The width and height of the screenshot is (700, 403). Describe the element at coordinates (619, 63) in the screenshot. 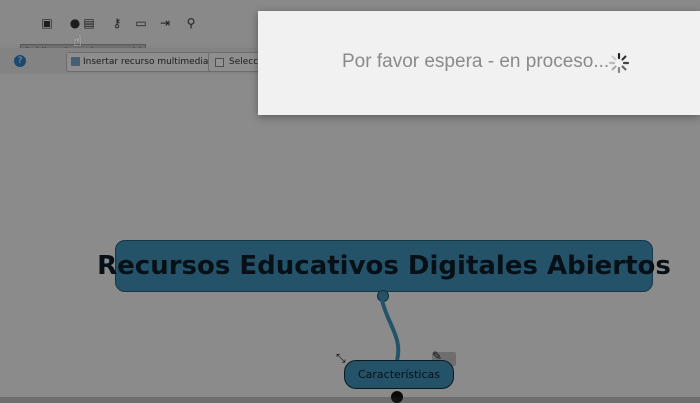

I see `spinner-icon` at that location.